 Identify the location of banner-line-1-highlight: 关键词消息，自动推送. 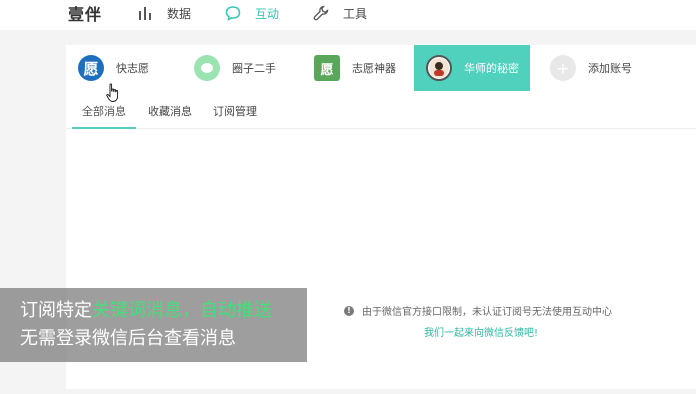
(182, 310).